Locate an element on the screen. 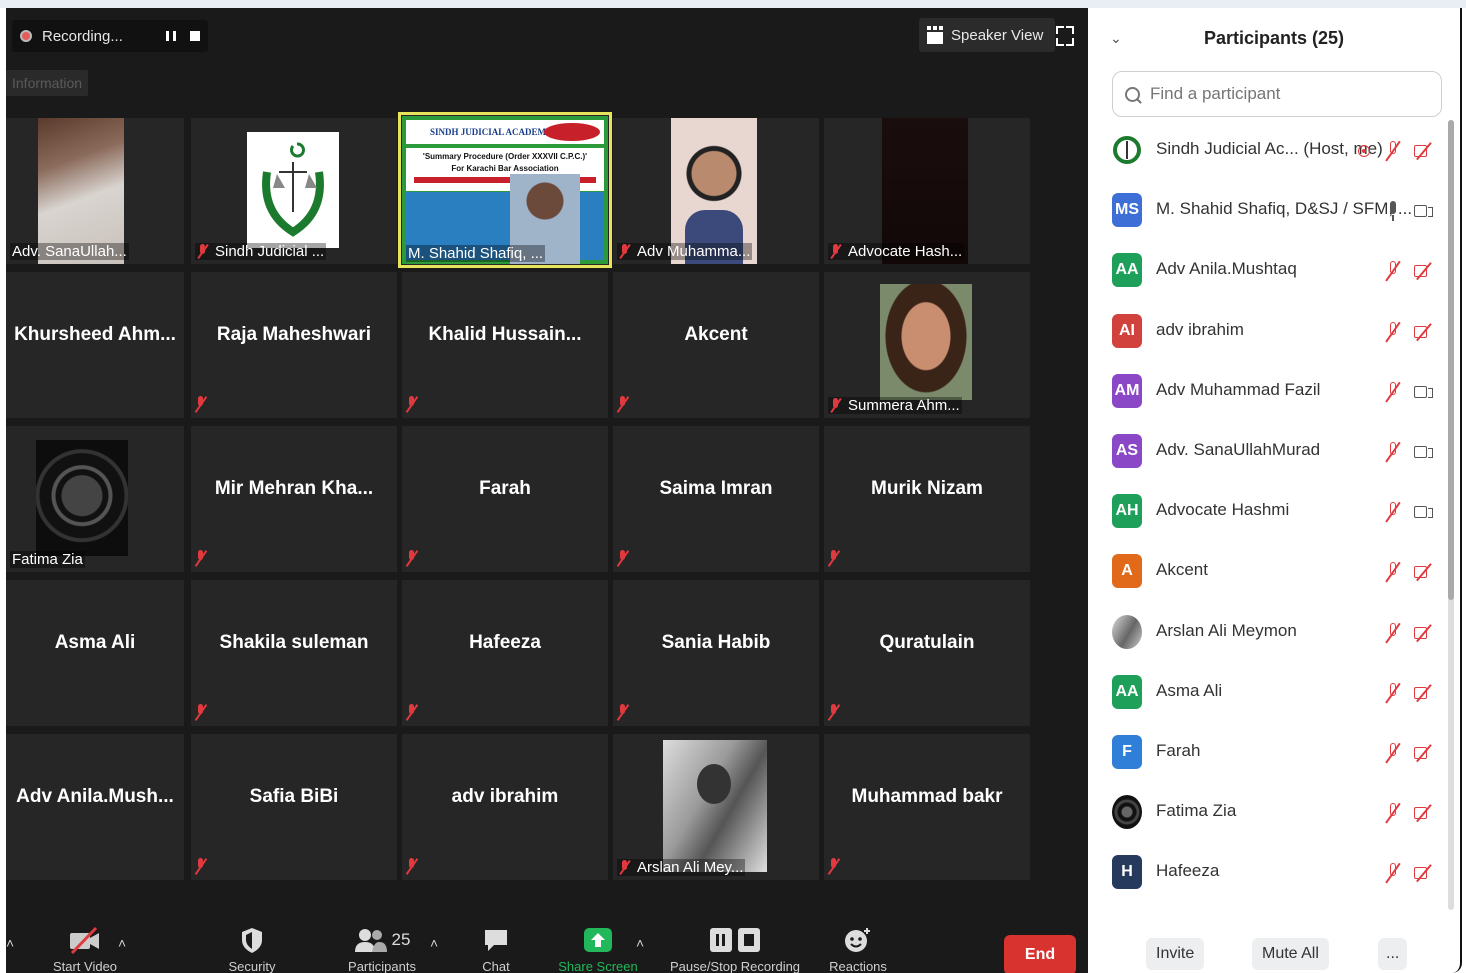 Image resolution: width=1466 pixels, height=973 pixels. participant-photo is located at coordinates (715, 806).